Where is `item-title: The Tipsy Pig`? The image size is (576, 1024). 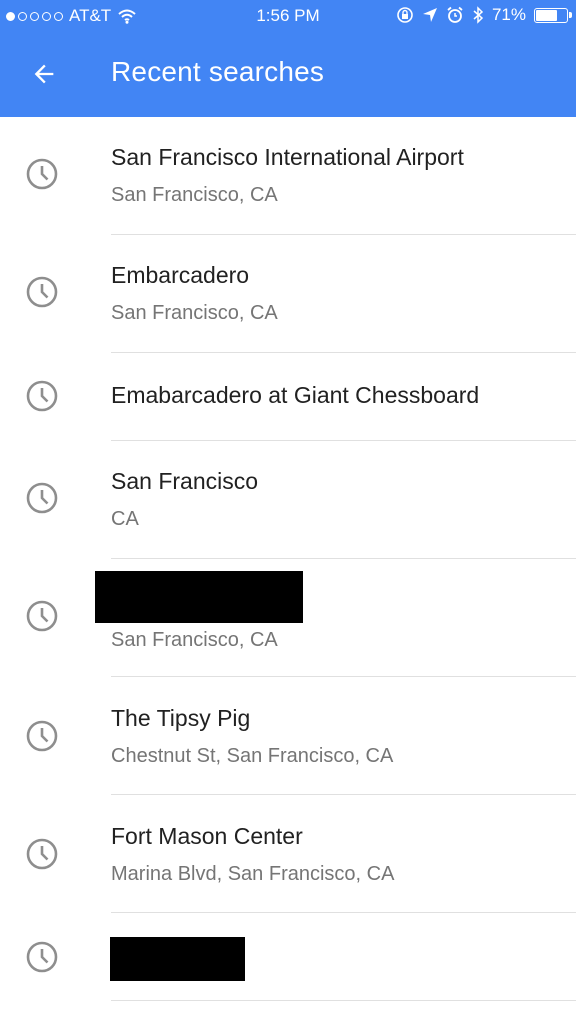 item-title: The Tipsy Pig is located at coordinates (181, 718).